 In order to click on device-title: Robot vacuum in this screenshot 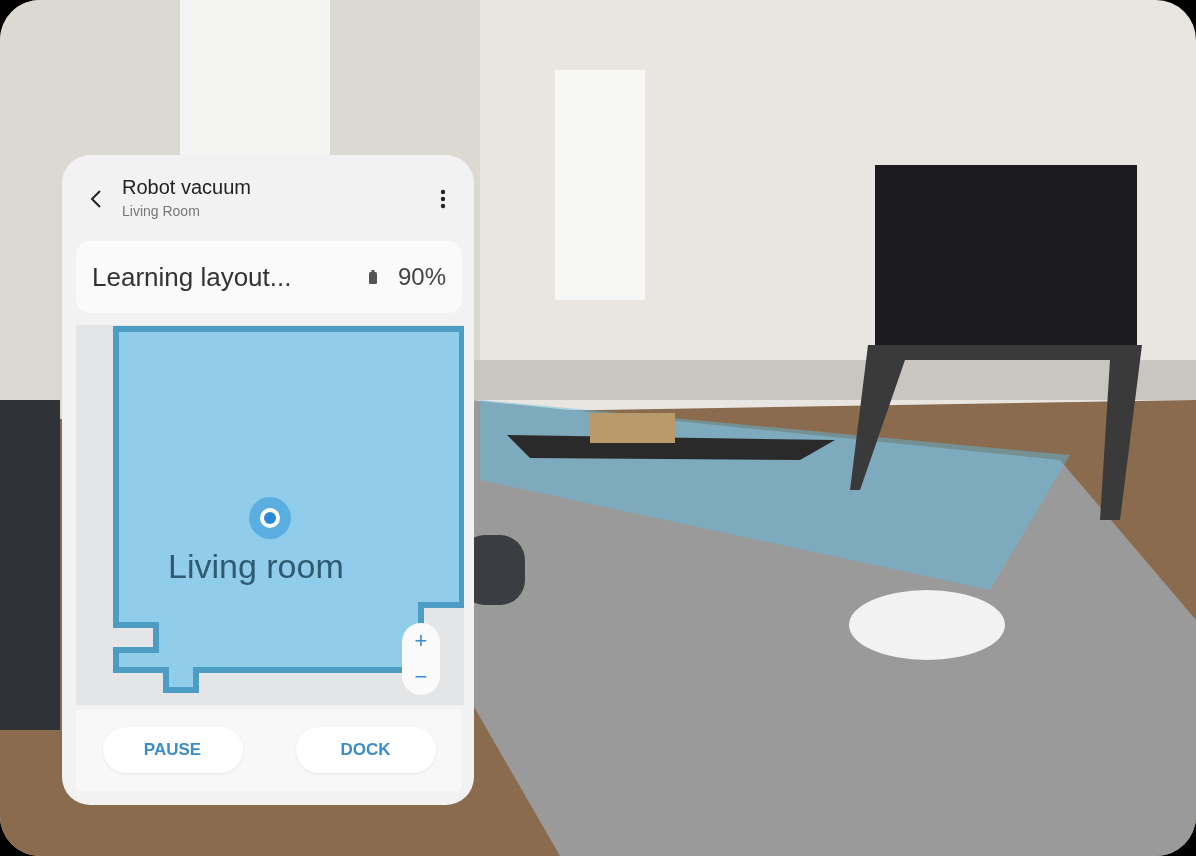, I will do `click(187, 187)`.